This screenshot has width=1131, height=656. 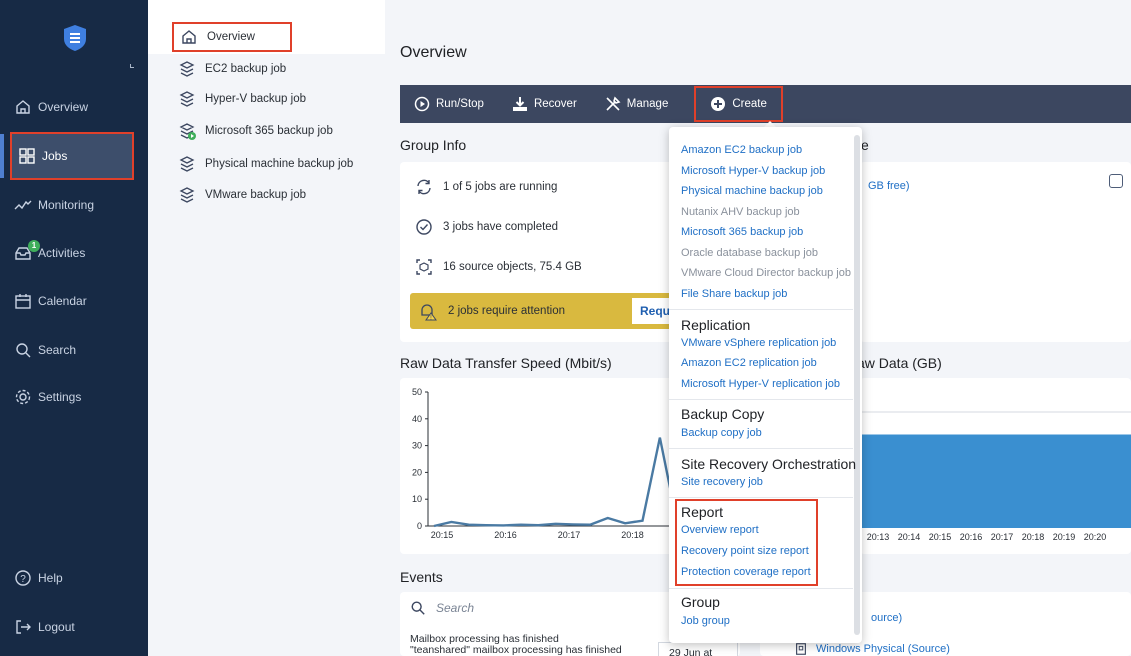 I want to click on jobs-completed-row: 3 jobs have completed, so click(x=486, y=227).